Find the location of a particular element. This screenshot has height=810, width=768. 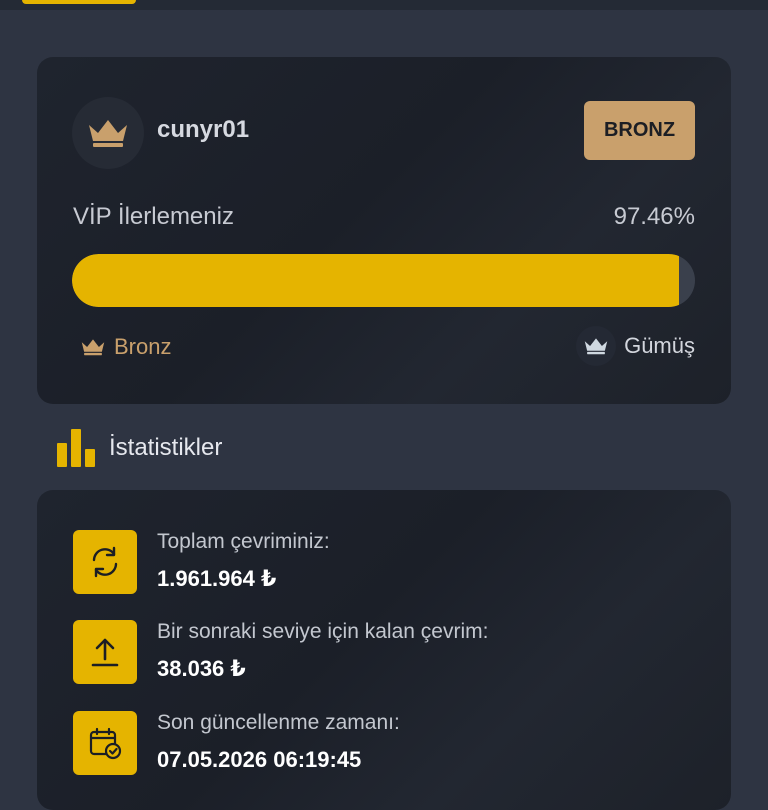

vip-progress-percent: 97.46% is located at coordinates (654, 216).